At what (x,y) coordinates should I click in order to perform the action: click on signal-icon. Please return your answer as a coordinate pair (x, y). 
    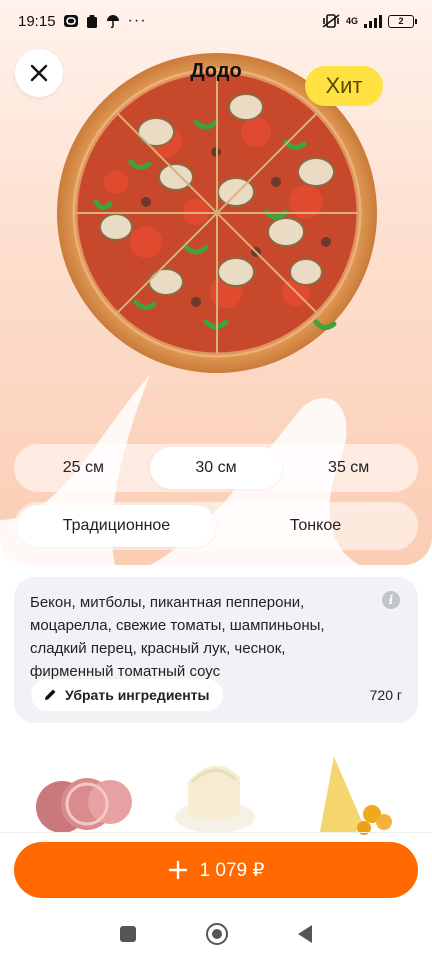
    Looking at the image, I should click on (373, 21).